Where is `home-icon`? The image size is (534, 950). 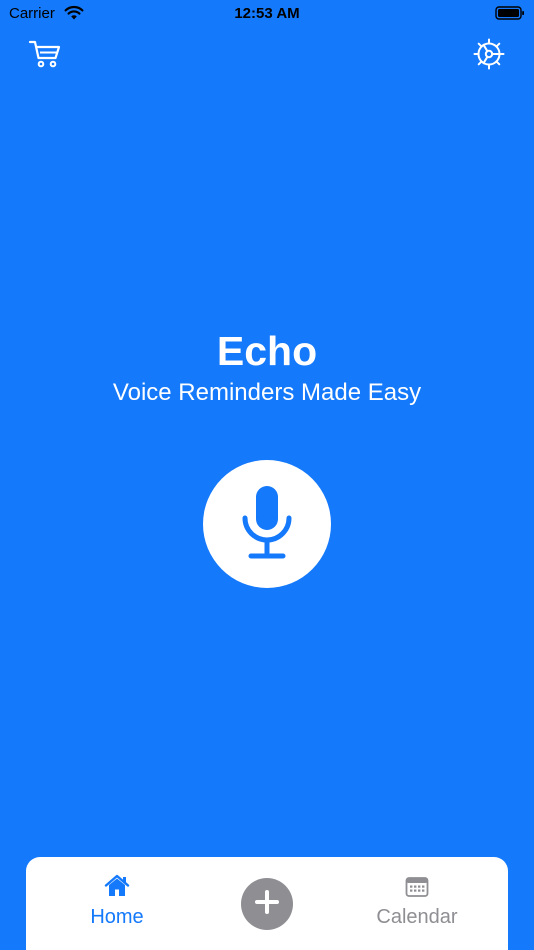 home-icon is located at coordinates (117, 888).